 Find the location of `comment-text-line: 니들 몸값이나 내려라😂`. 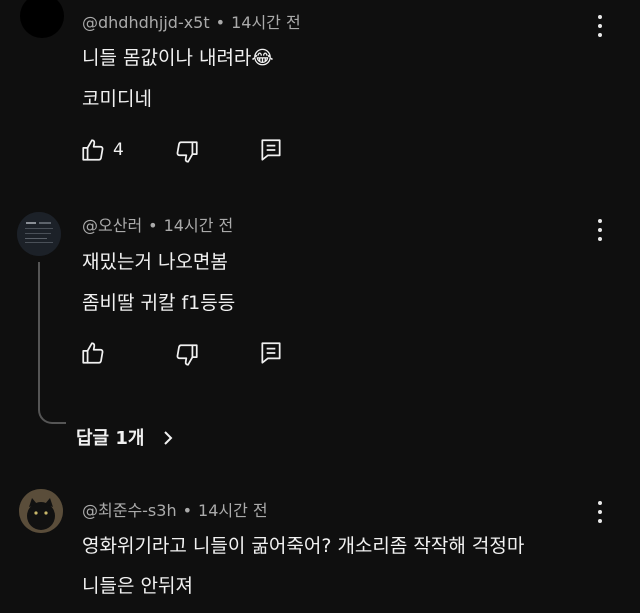

comment-text-line: 니들 몸값이나 내려라😂 is located at coordinates (178, 58).